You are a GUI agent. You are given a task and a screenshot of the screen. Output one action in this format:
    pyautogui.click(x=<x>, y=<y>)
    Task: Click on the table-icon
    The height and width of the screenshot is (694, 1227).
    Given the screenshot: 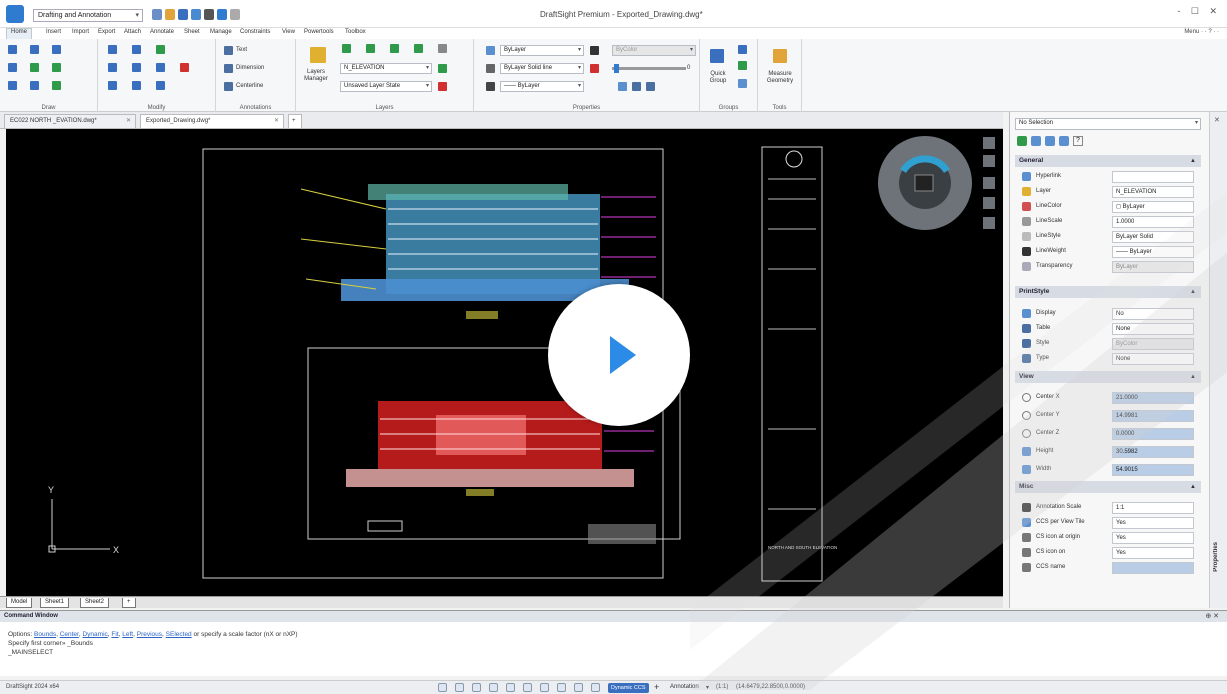 What is the action you would take?
    pyautogui.click(x=34, y=85)
    